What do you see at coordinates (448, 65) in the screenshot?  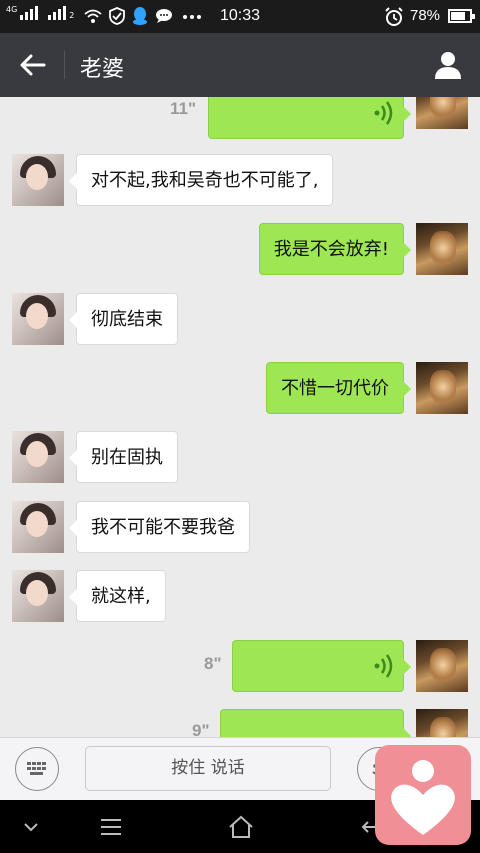 I see `person-icon` at bounding box center [448, 65].